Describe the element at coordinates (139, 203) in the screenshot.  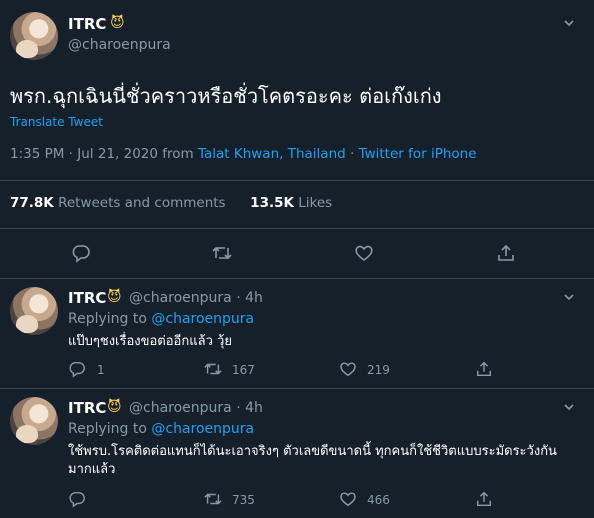
I see `retweets-label: Retweets and comments` at that location.